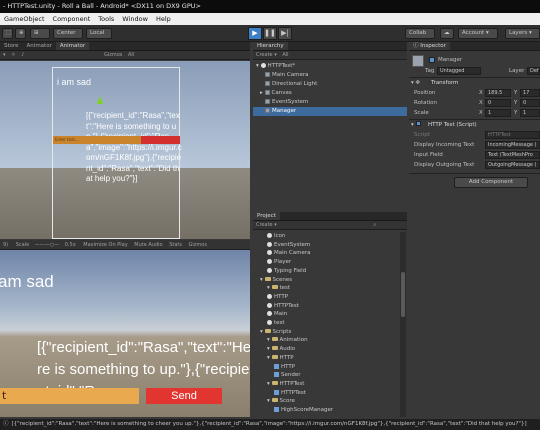  What do you see at coordinates (447, 33) in the screenshot?
I see `cloud-icon: ☁` at bounding box center [447, 33].